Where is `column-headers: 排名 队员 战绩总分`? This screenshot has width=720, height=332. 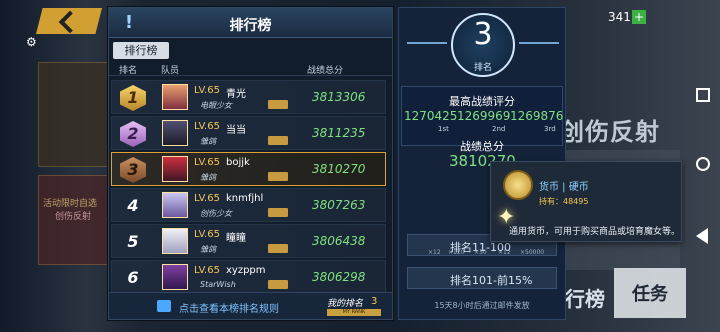
column-headers: 排名 队员 战绩总分 is located at coordinates (250, 68).